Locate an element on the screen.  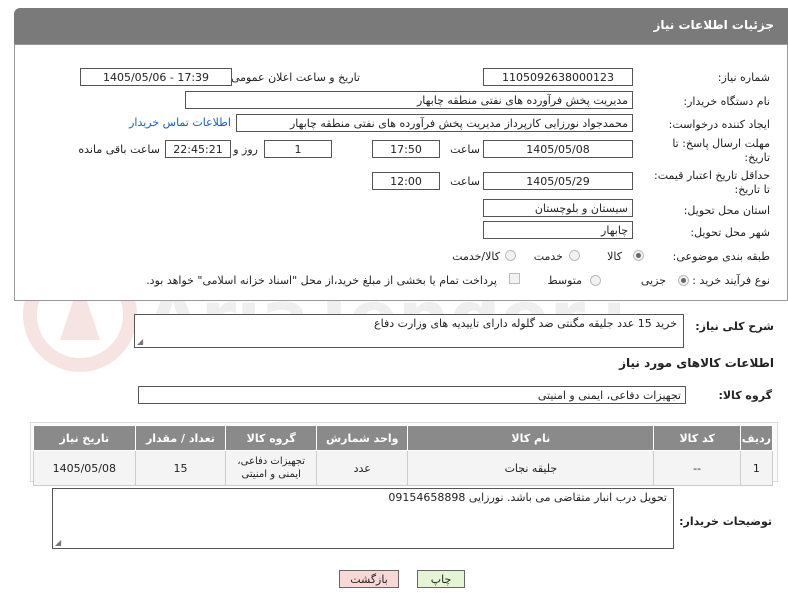
category-option-goods: کالا is located at coordinates (614, 256).